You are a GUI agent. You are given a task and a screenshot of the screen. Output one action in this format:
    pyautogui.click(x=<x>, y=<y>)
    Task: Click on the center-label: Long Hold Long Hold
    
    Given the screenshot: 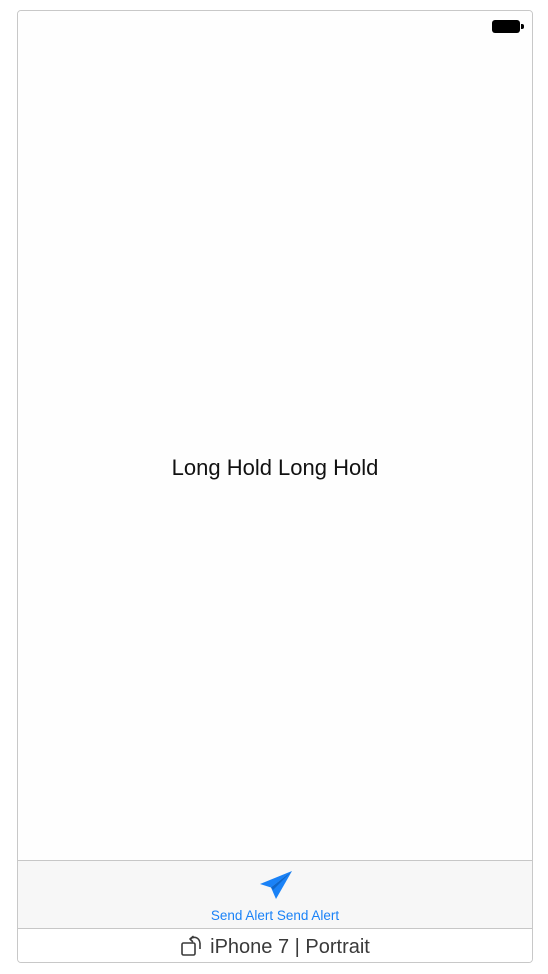 What is the action you would take?
    pyautogui.click(x=275, y=468)
    